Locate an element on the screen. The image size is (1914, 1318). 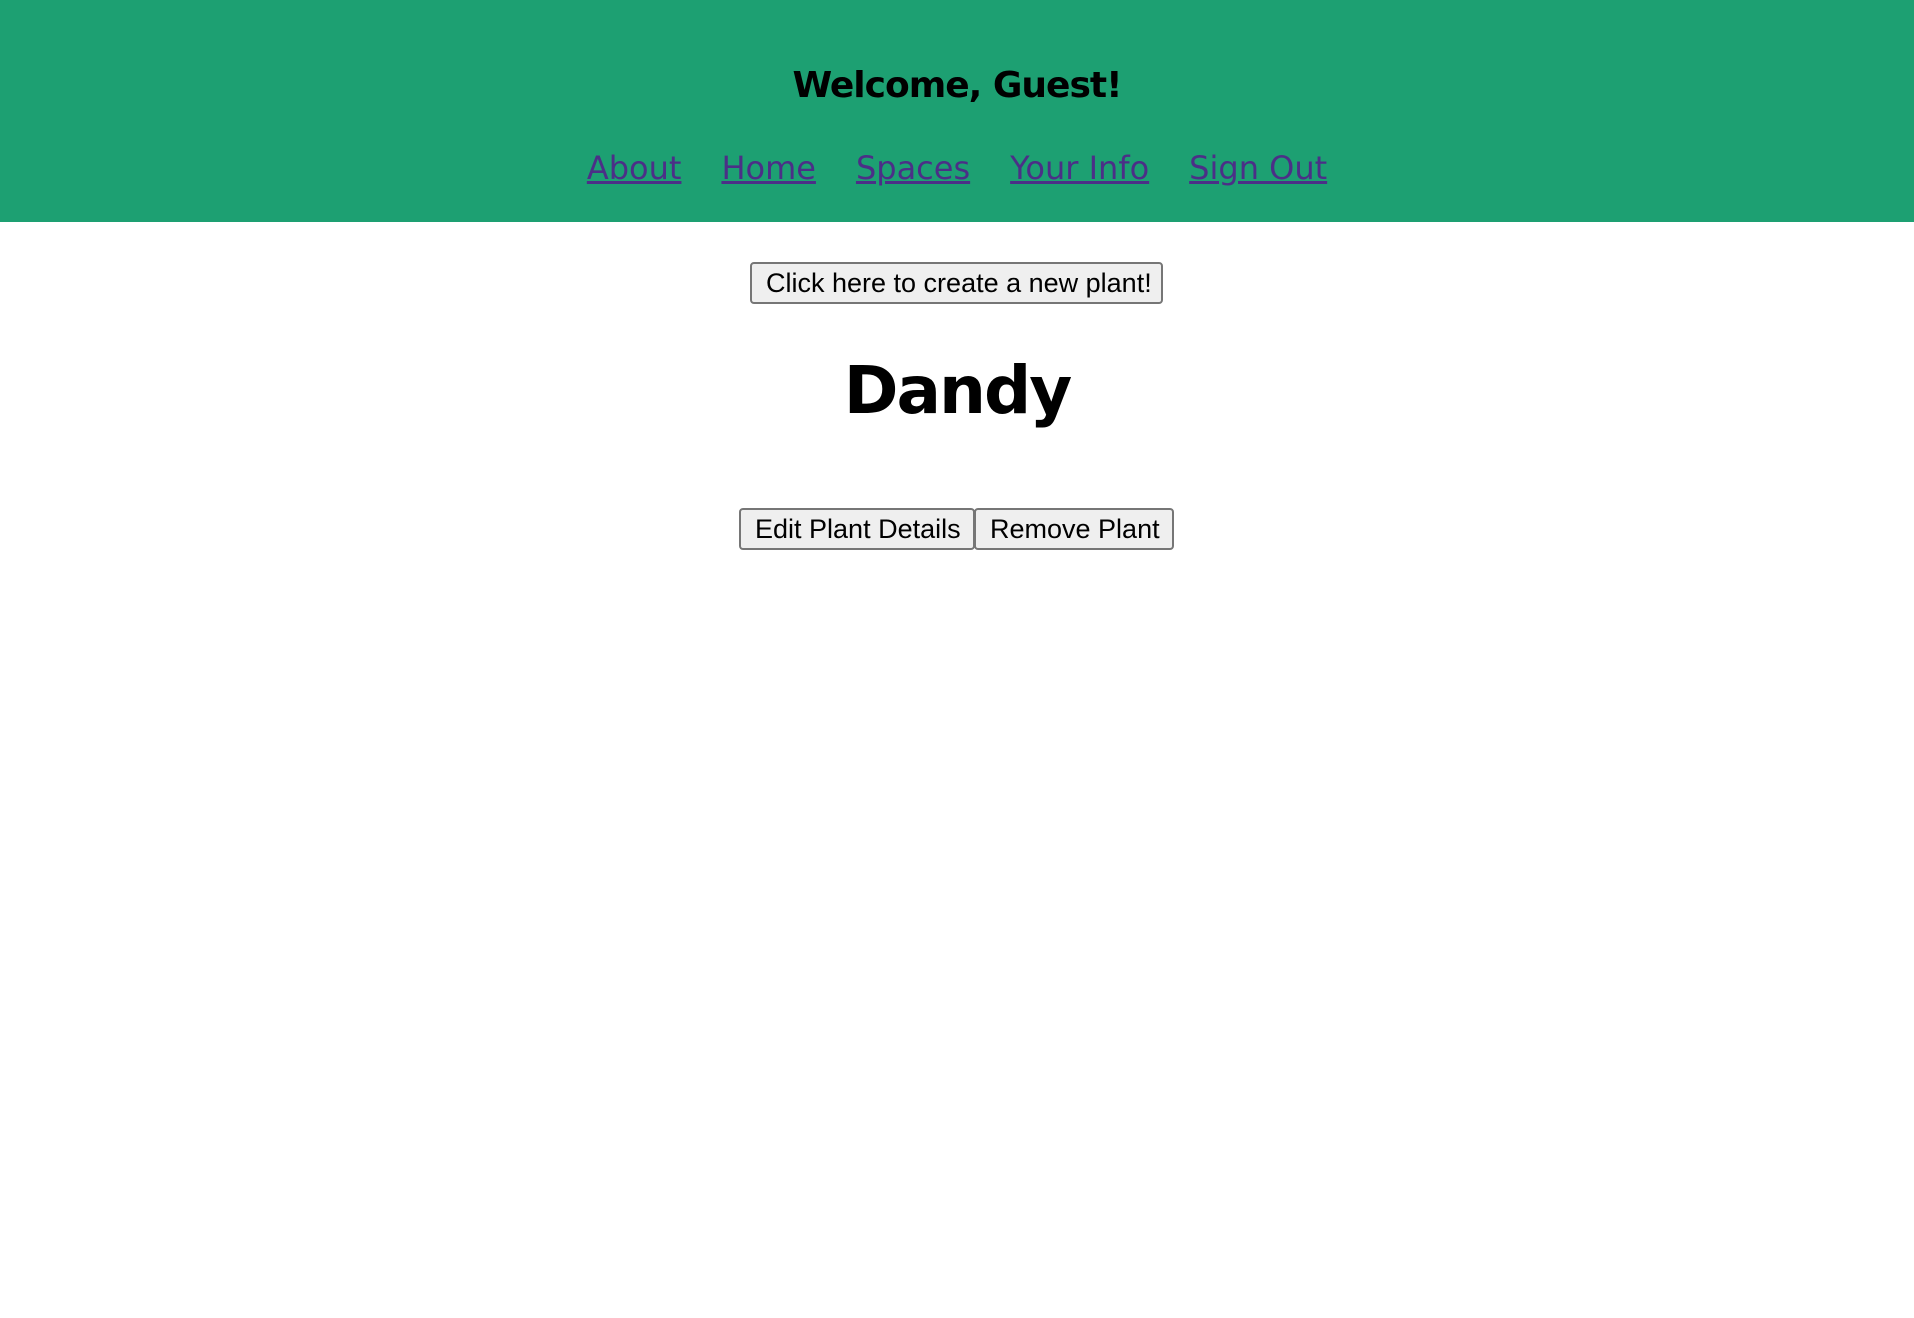
edit-plant-button: Edit Plant Details is located at coordinates (857, 529).